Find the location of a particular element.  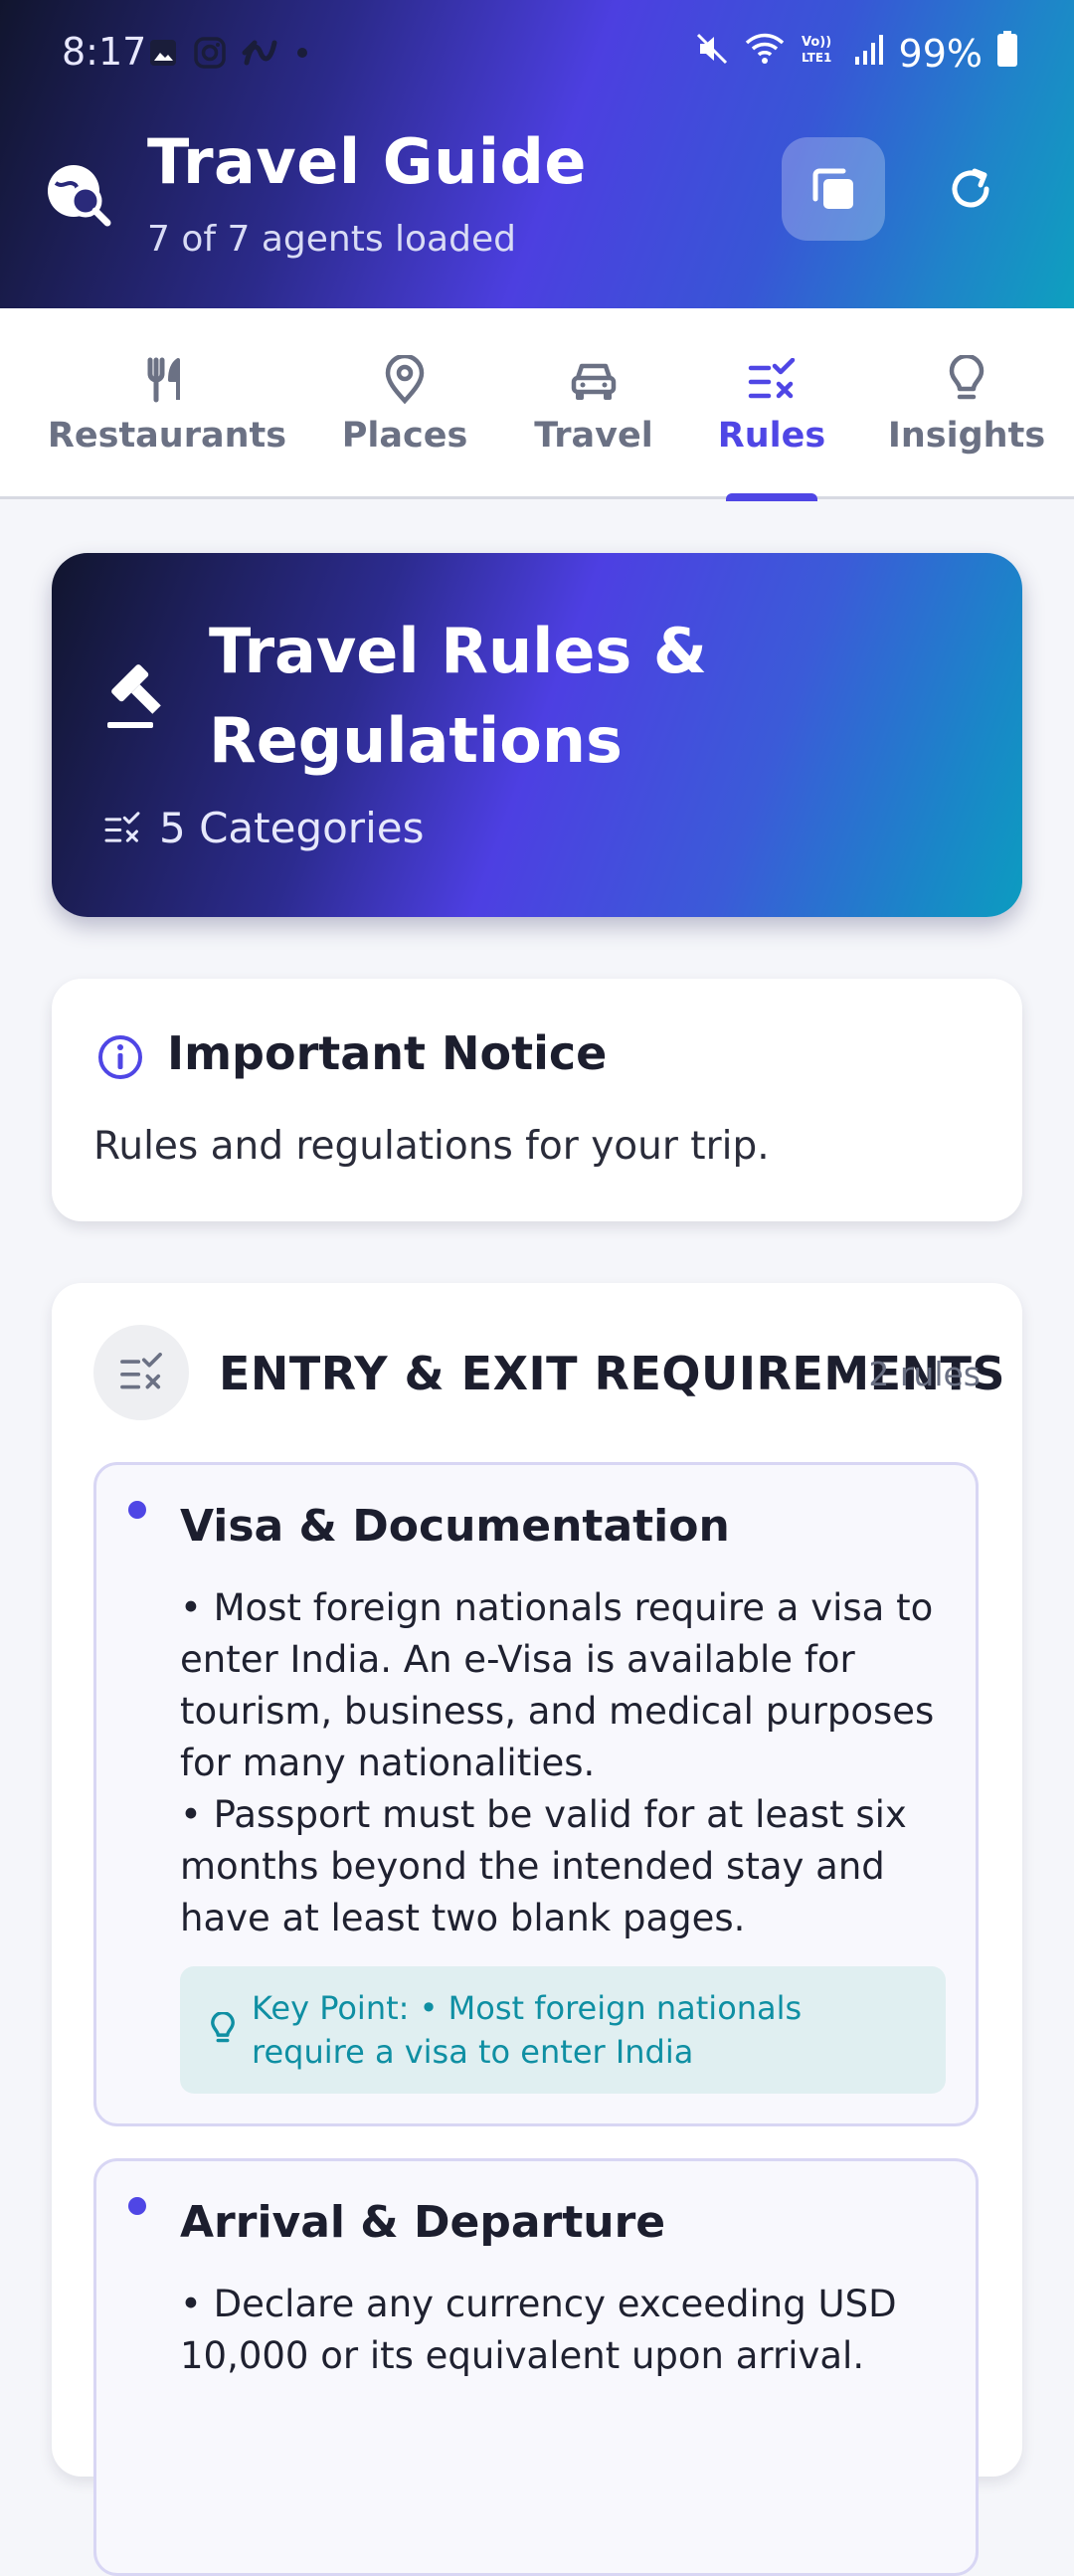

refresh-icon is located at coordinates (971, 188).